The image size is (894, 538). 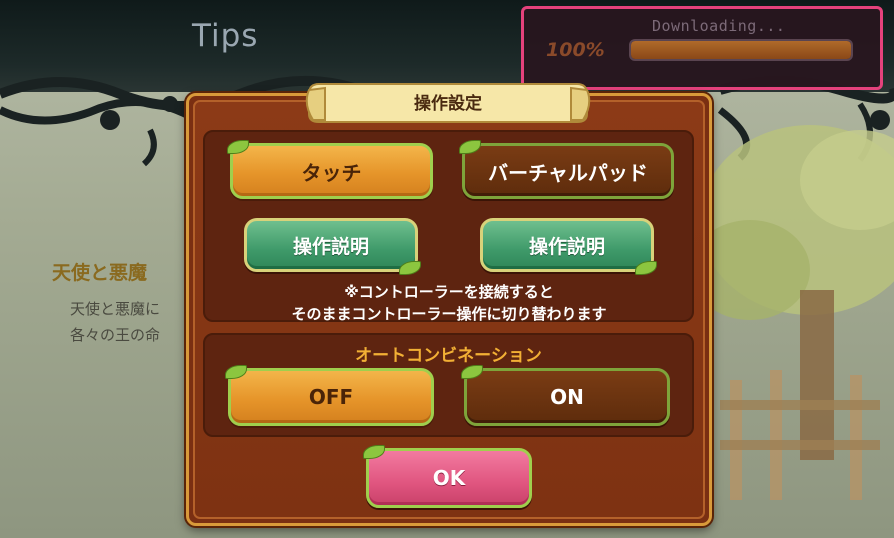 I want to click on download-status: Downloading... 100%, so click(x=702, y=48).